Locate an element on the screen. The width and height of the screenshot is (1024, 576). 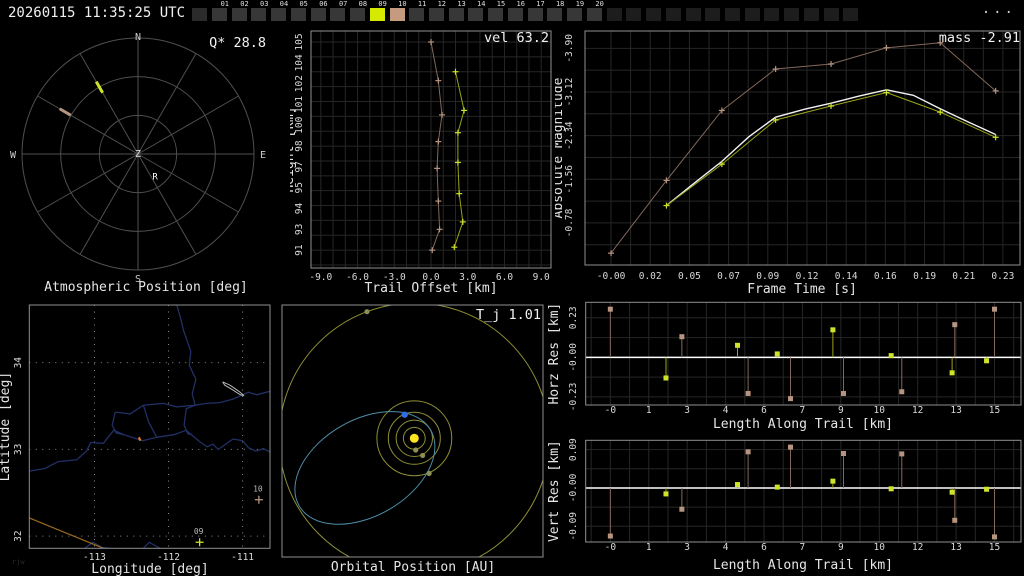
frame-thumb-18: 18 is located at coordinates (555, 11).